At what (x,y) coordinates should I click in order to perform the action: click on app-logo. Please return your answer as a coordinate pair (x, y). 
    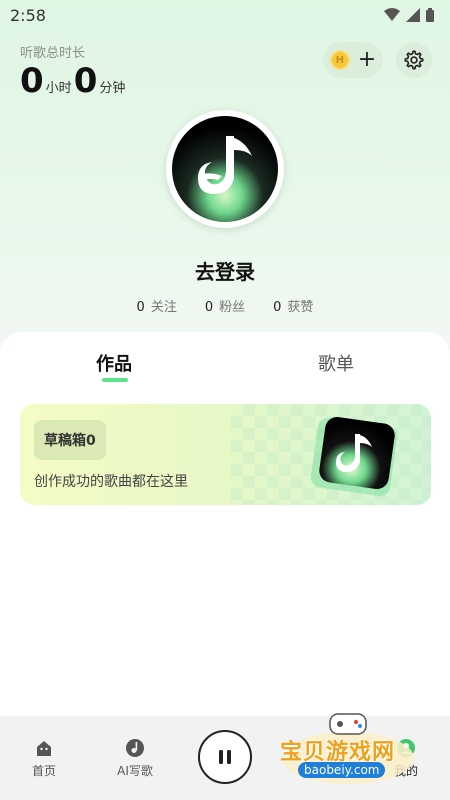
    Looking at the image, I should click on (225, 169).